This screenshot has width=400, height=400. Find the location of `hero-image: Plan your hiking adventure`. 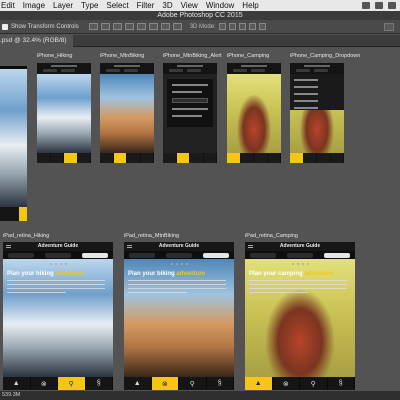

hero-image: Plan your hiking adventure is located at coordinates (58, 318).